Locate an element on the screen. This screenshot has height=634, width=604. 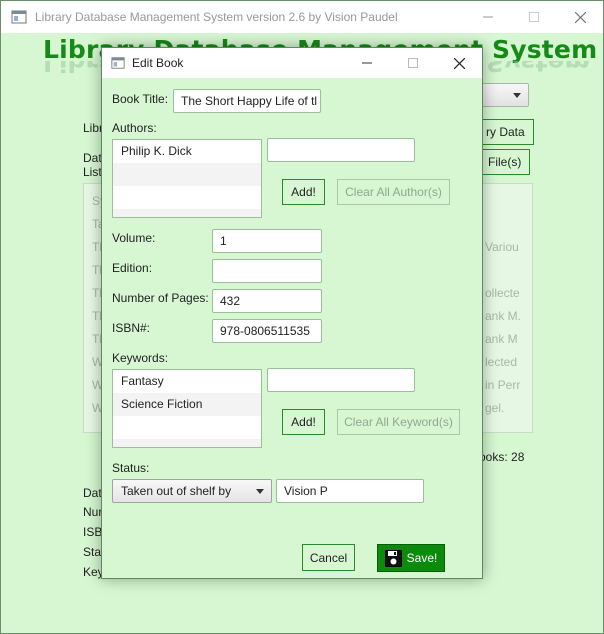
save-button: Save! is located at coordinates (411, 558).